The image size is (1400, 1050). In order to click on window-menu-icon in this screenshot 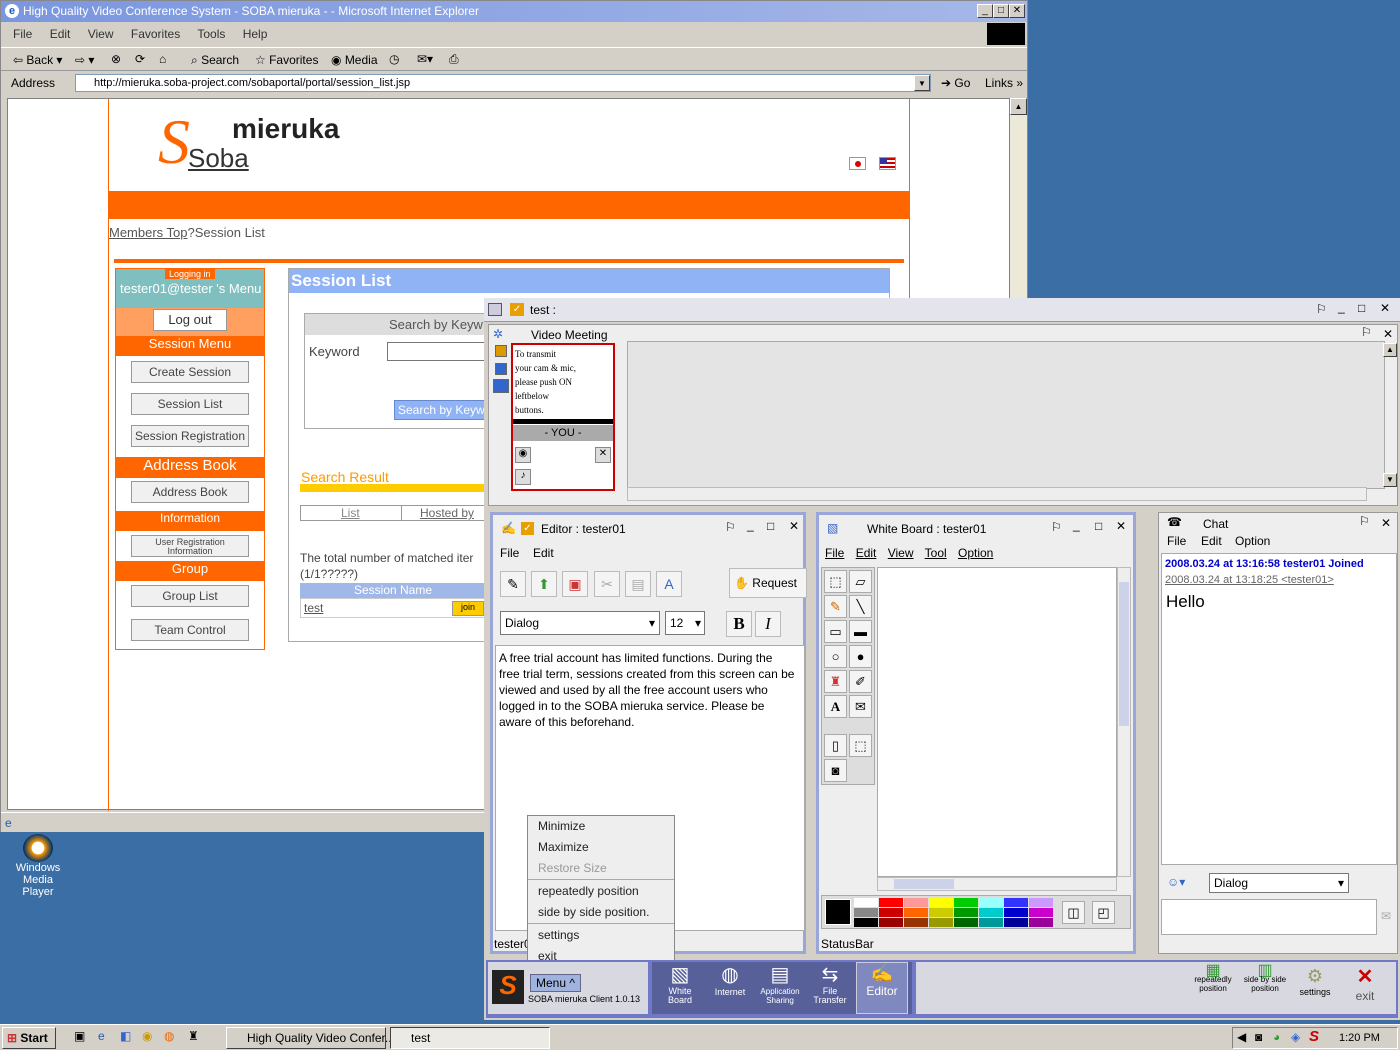, I will do `click(495, 309)`.